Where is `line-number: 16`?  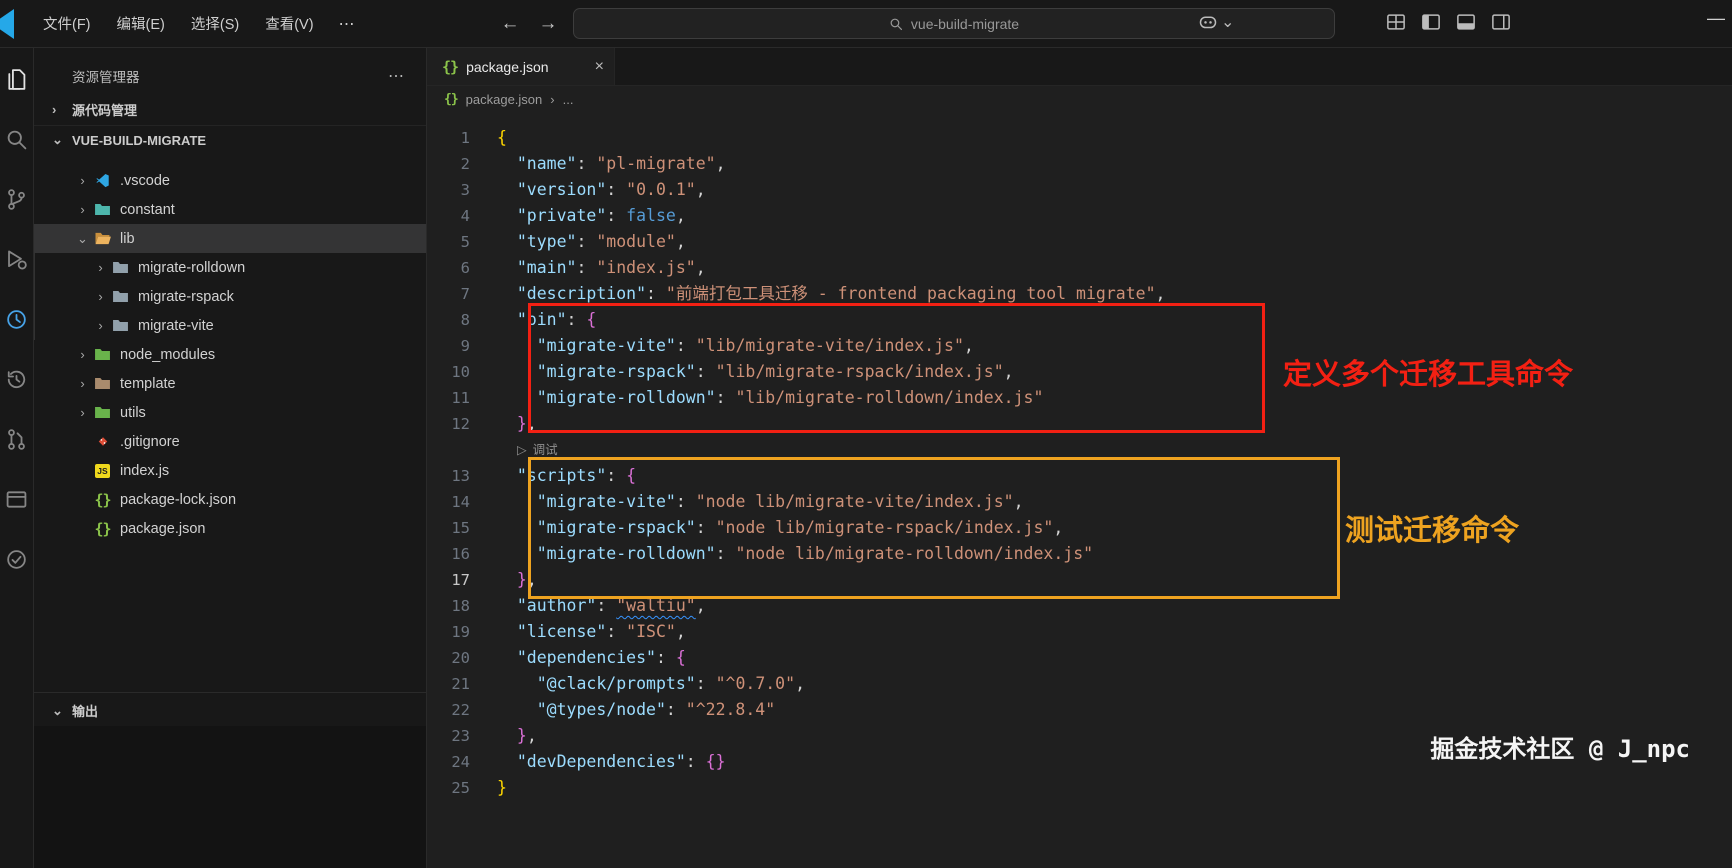
line-number: 16 is located at coordinates (460, 554).